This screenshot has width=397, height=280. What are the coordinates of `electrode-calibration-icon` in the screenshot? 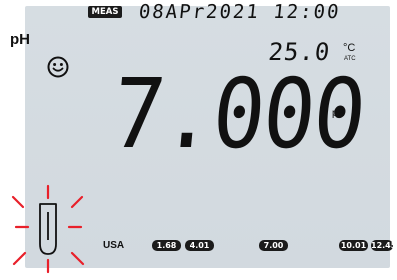 It's located at (45, 231).